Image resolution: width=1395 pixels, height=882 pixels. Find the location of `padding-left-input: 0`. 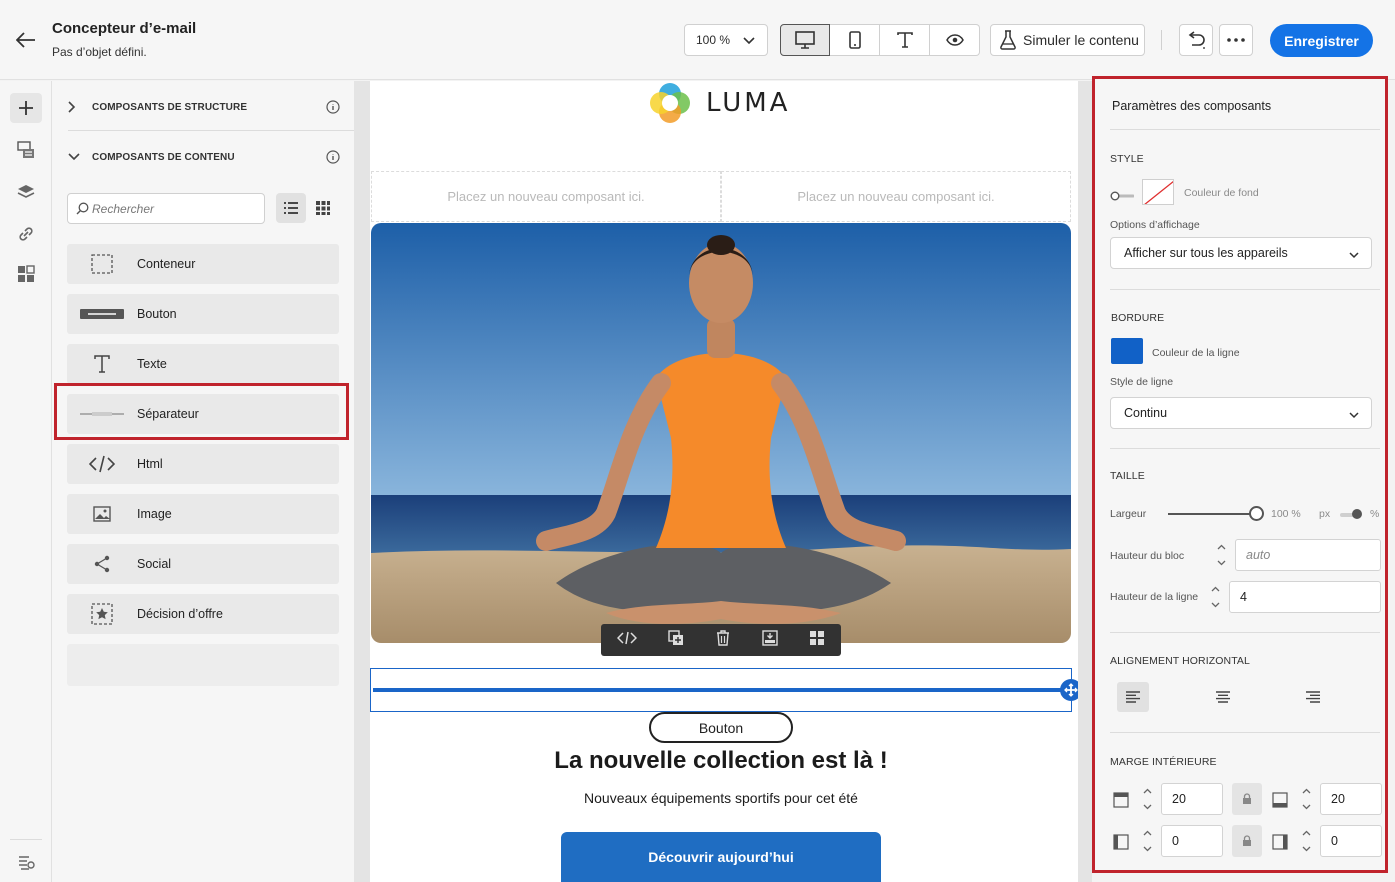

padding-left-input: 0 is located at coordinates (1192, 841).